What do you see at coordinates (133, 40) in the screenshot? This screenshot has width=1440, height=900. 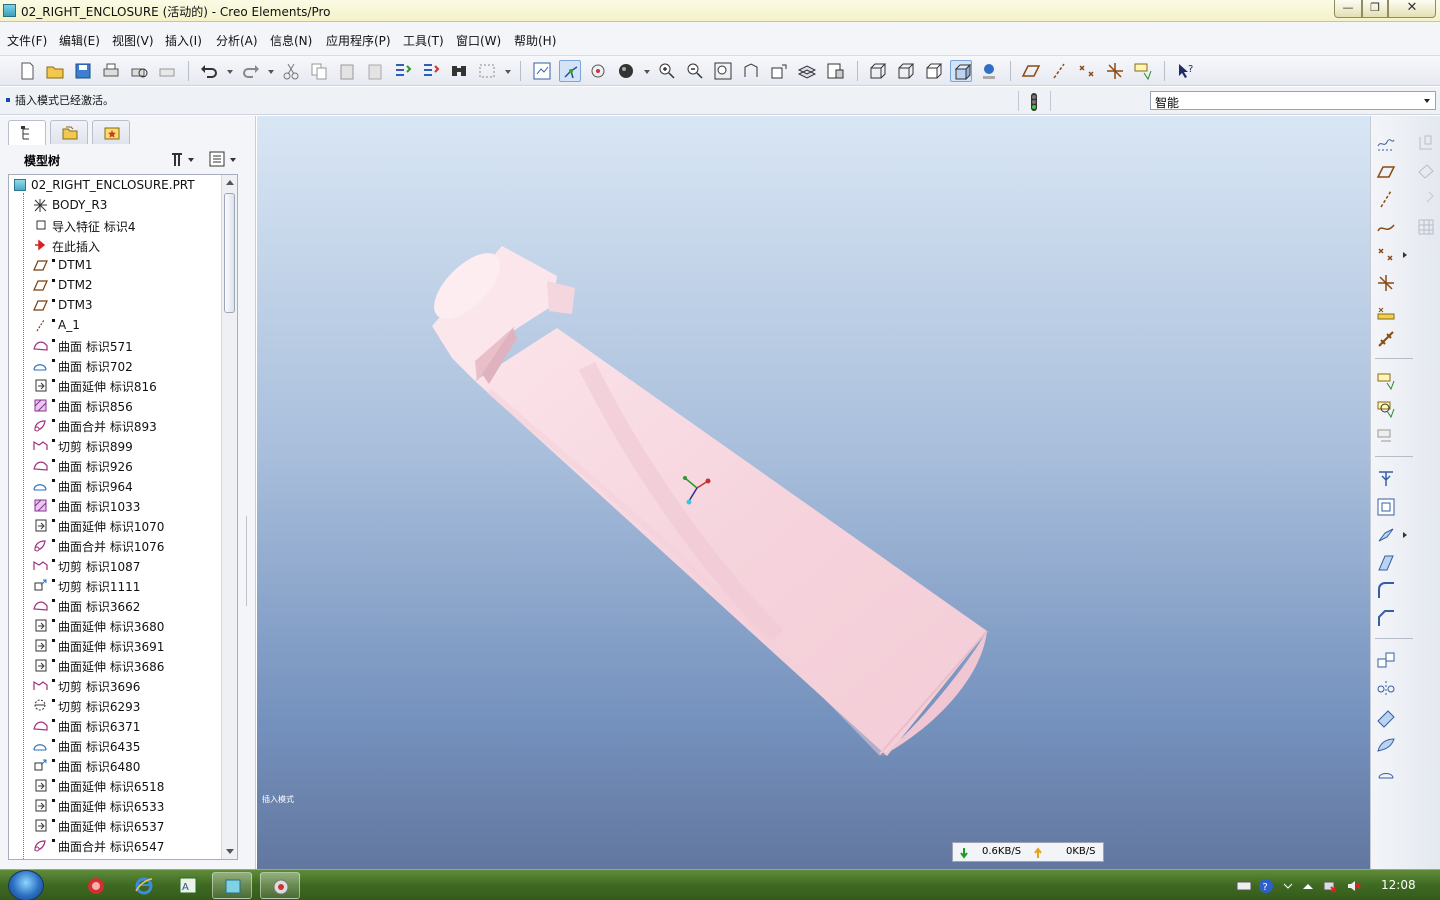 I see `menu-view: 视图(V)` at bounding box center [133, 40].